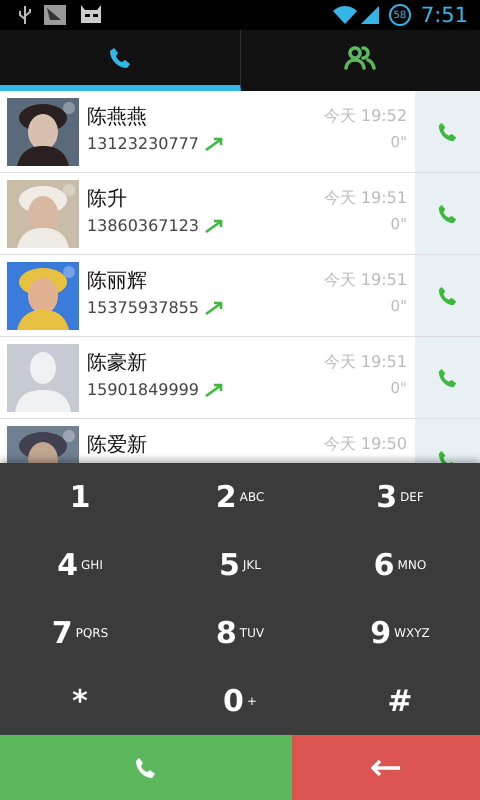  Describe the element at coordinates (143, 307) in the screenshot. I see `phone-number: 15375937855` at that location.